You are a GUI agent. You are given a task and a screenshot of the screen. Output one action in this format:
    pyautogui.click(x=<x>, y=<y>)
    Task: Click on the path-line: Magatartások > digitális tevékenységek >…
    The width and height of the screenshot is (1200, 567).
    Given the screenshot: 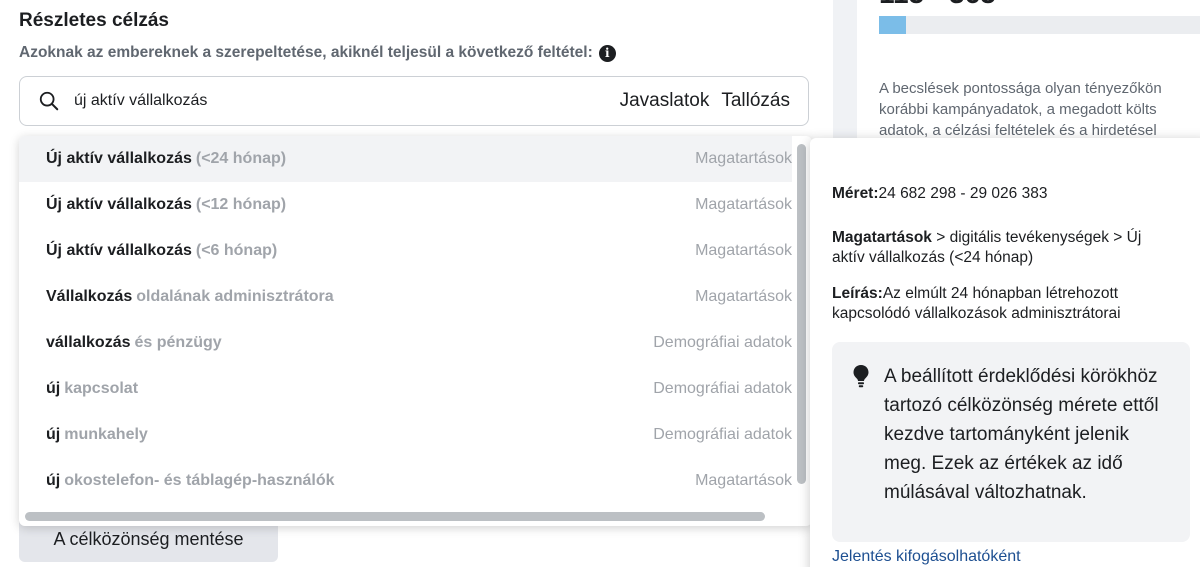 What is the action you would take?
    pyautogui.click(x=1012, y=248)
    